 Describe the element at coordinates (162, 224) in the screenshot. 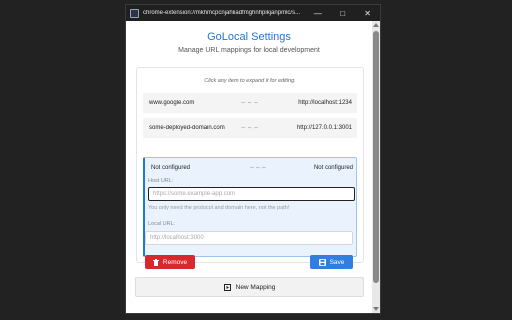

I see `local-url-label: Local URL:` at that location.